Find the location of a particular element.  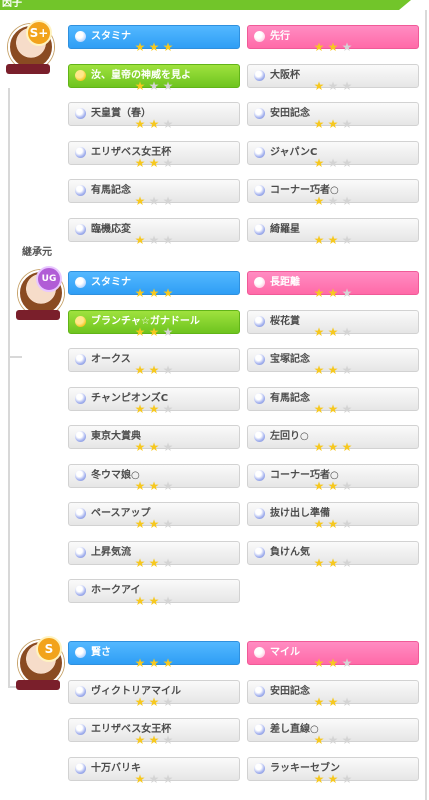

factor-chip: マイル ★ ★ ★ is located at coordinates (333, 655).